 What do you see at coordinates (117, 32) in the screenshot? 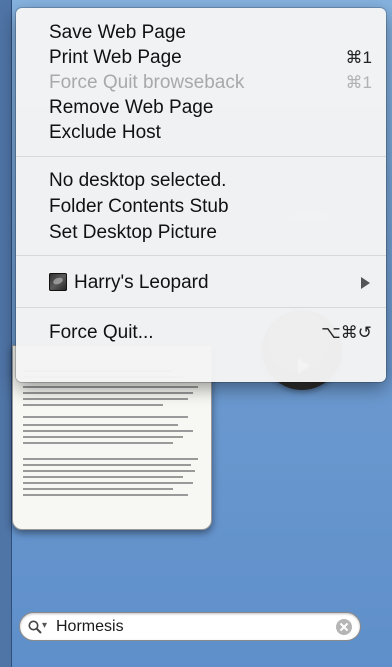
I see `menu-item-label: Save Web Page` at bounding box center [117, 32].